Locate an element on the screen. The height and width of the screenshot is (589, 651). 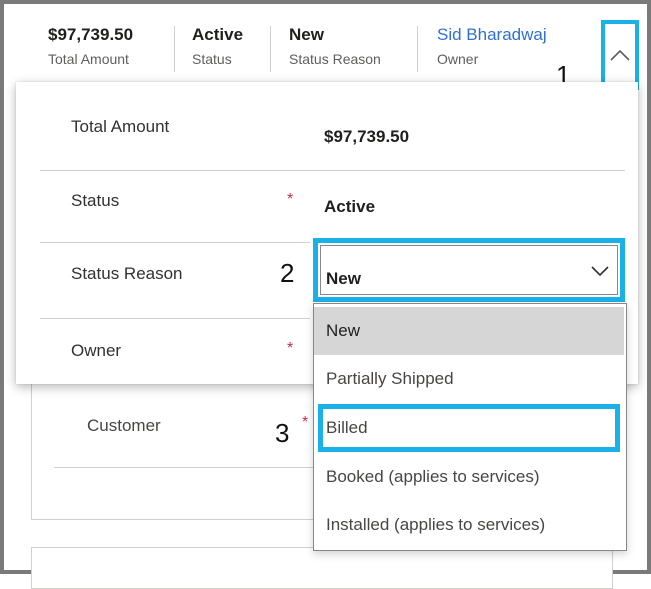
header-status: Active Status is located at coordinates (217, 49).